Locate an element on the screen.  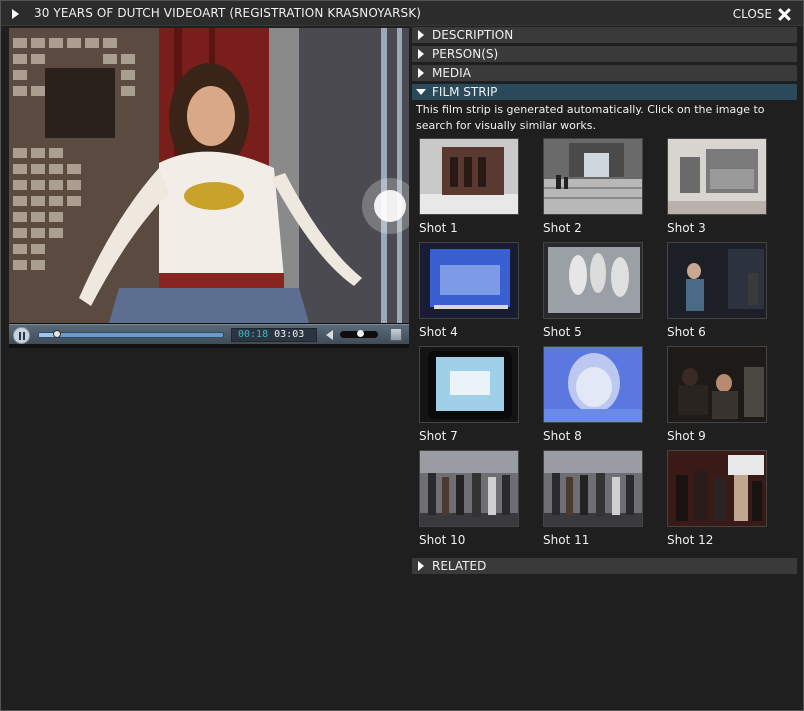
section-related: RELATED is located at coordinates (604, 566).